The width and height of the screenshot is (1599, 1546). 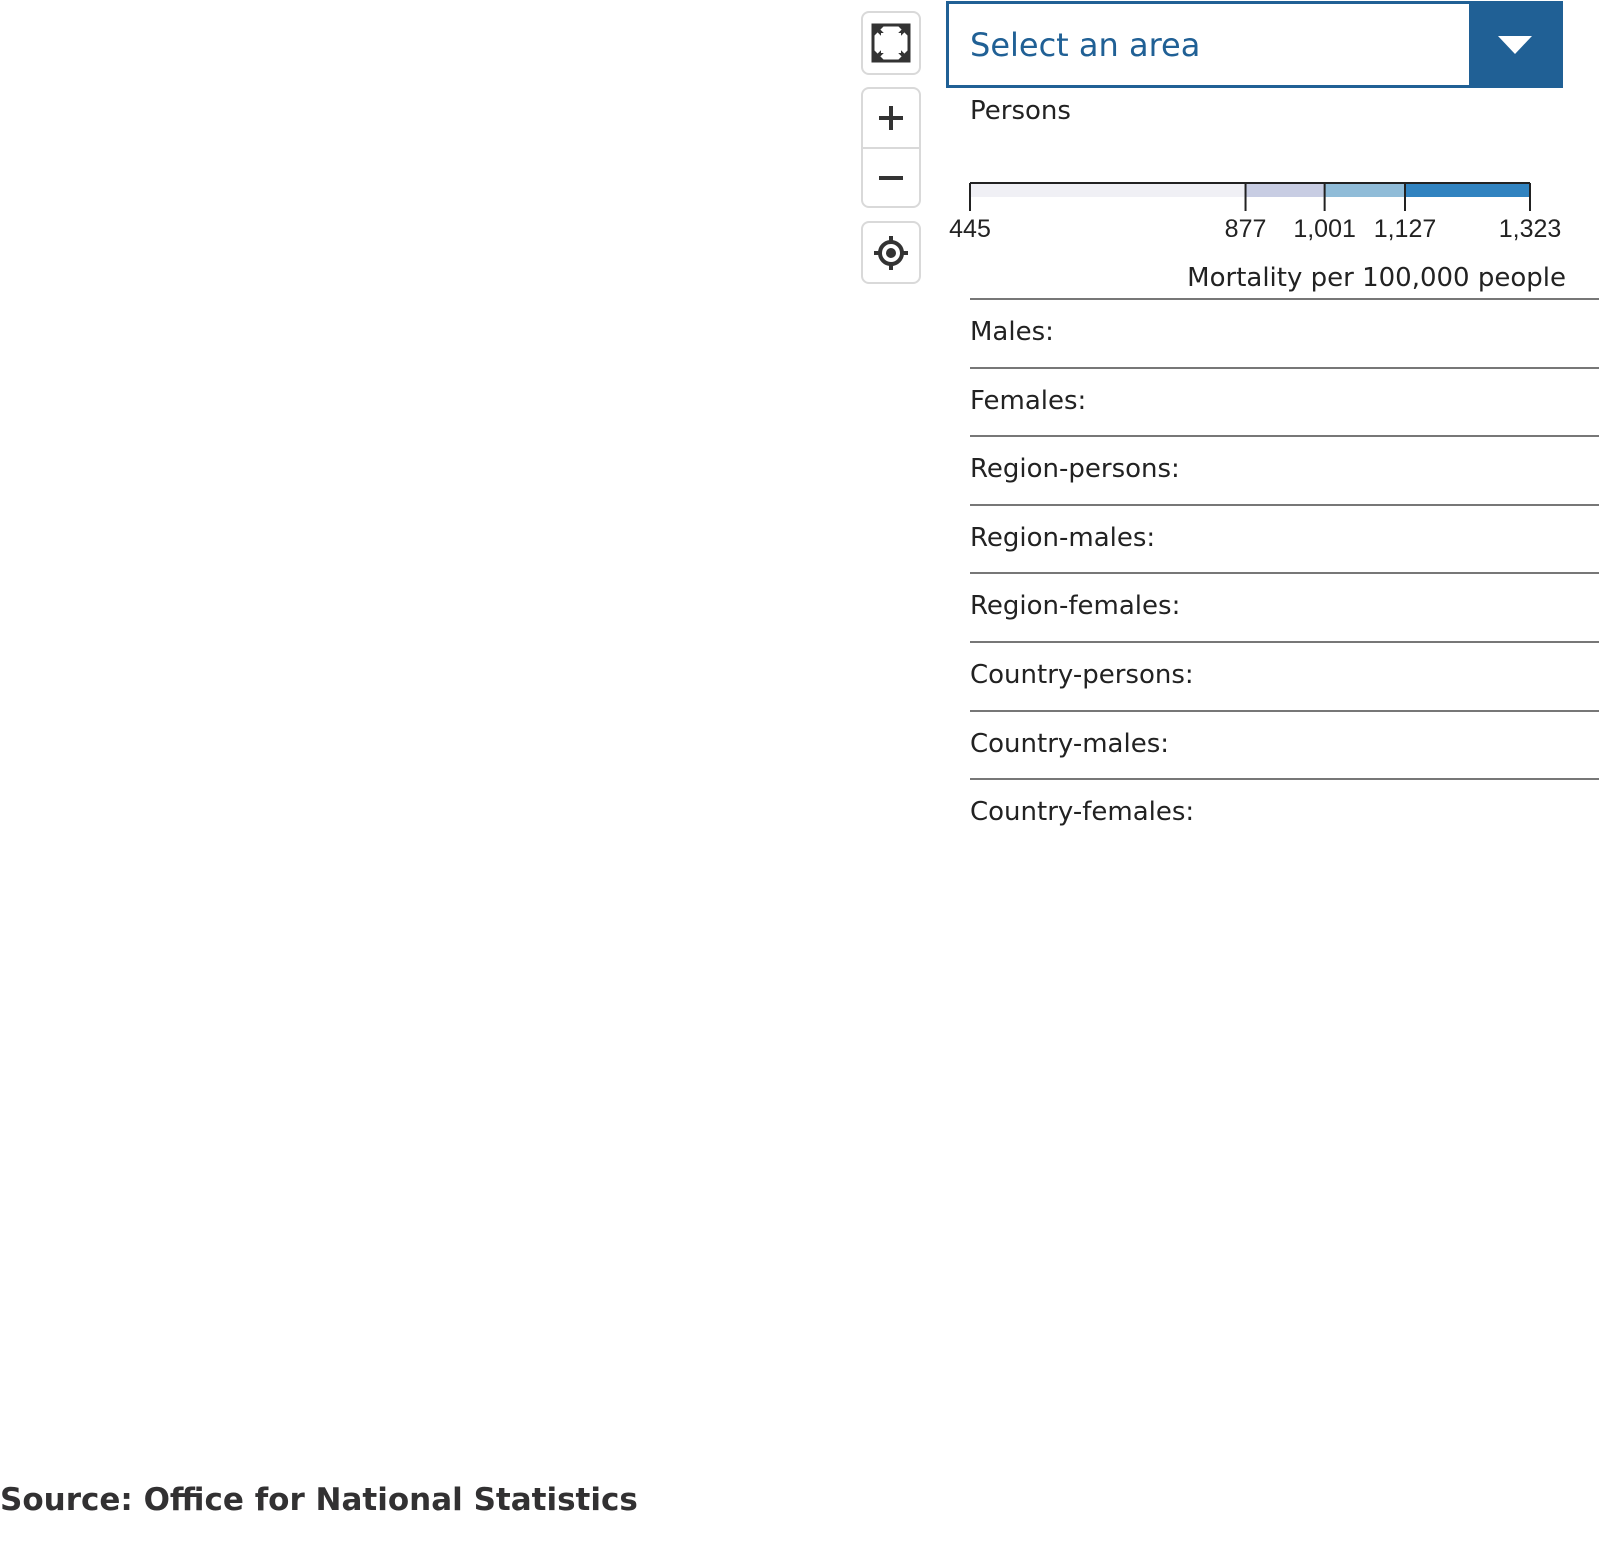 I want to click on zoom-control, so click(x=891, y=147).